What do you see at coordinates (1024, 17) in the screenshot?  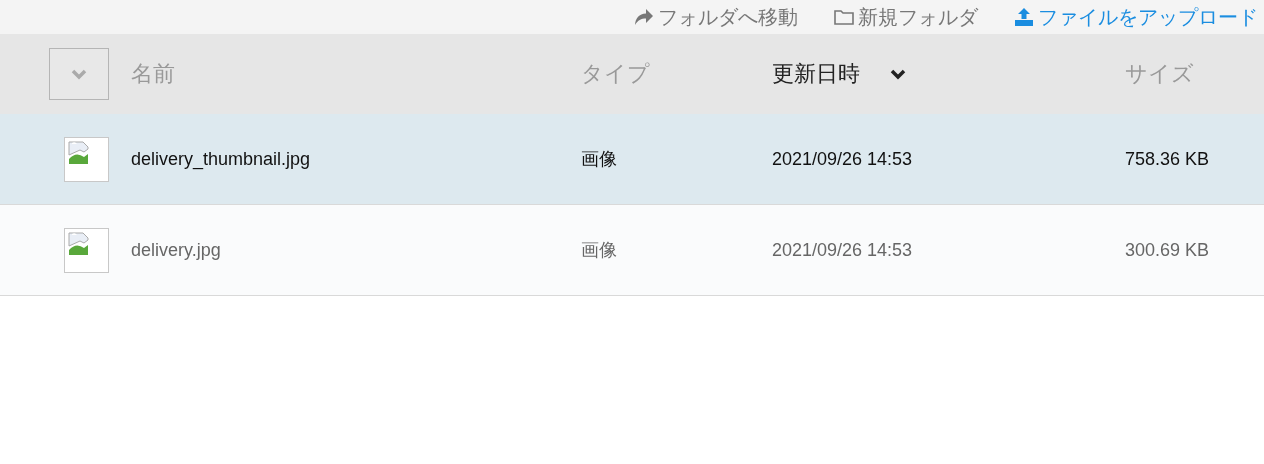 I see `upload-icon` at bounding box center [1024, 17].